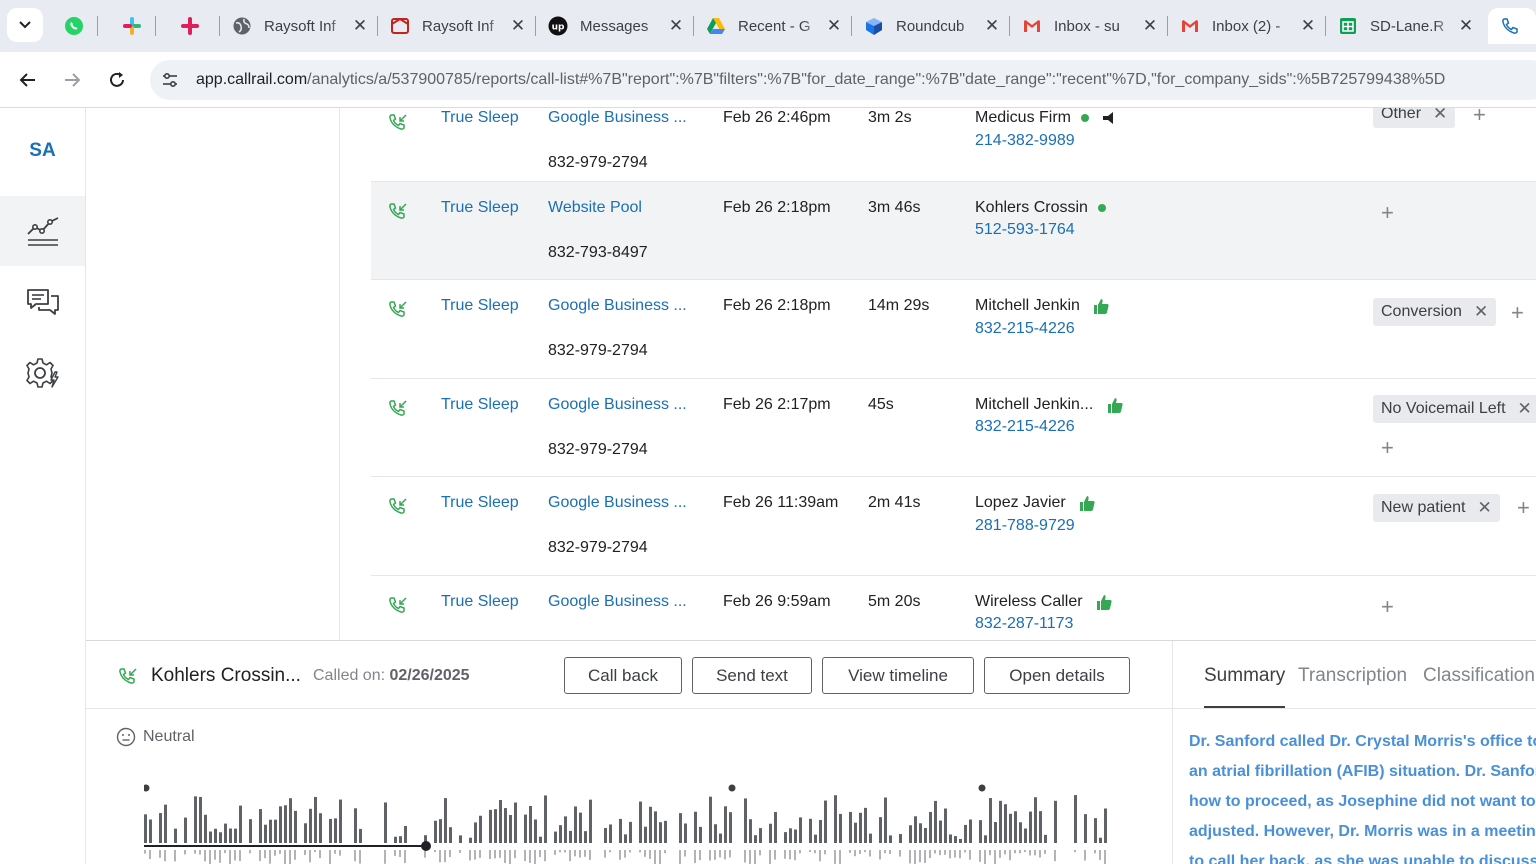 The height and width of the screenshot is (864, 1536). Describe the element at coordinates (42, 151) in the screenshot. I see `account-logo: SA` at that location.